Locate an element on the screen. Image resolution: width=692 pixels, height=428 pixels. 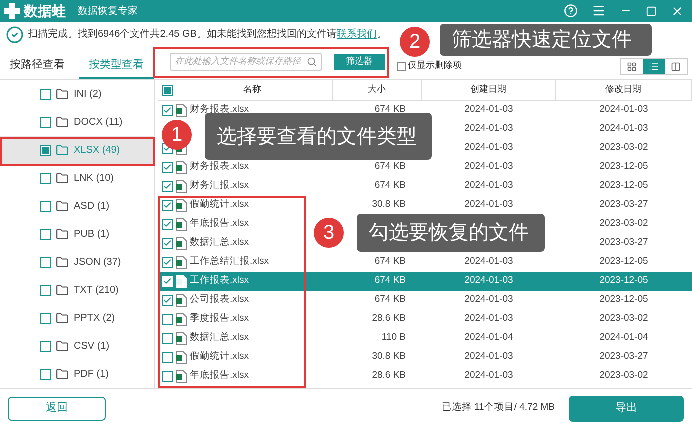
file-type-label: PUB (1) is located at coordinates (92, 235).